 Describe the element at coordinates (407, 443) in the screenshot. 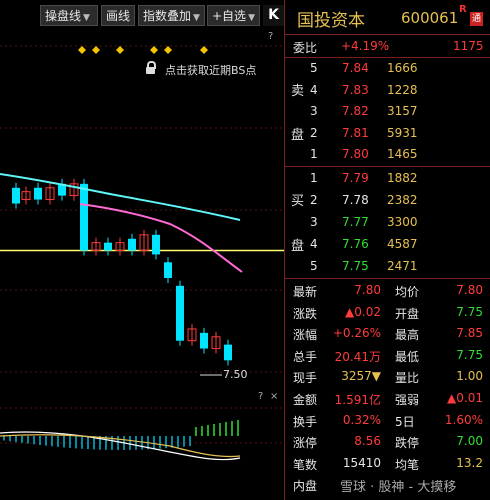

I see `stat-label: 跌停` at that location.